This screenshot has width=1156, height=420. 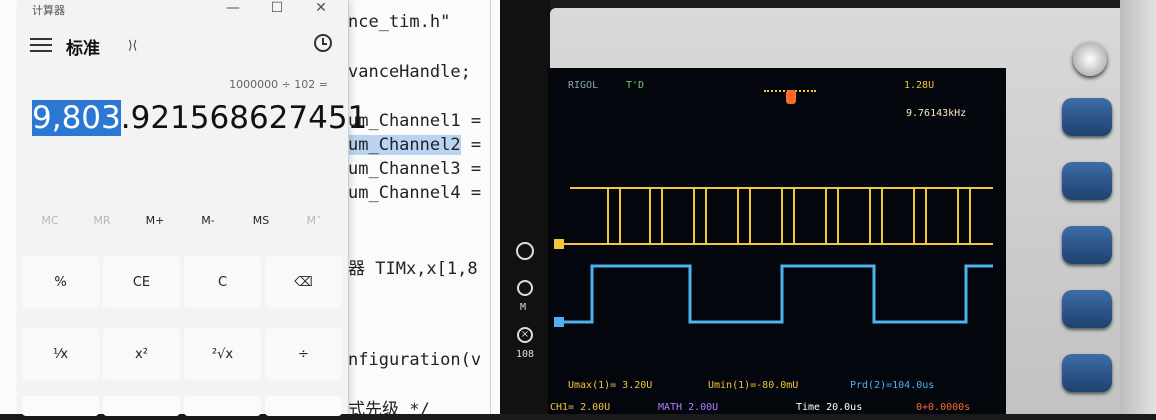 What do you see at coordinates (1138, 207) in the screenshot?
I see `right-panel` at bounding box center [1138, 207].